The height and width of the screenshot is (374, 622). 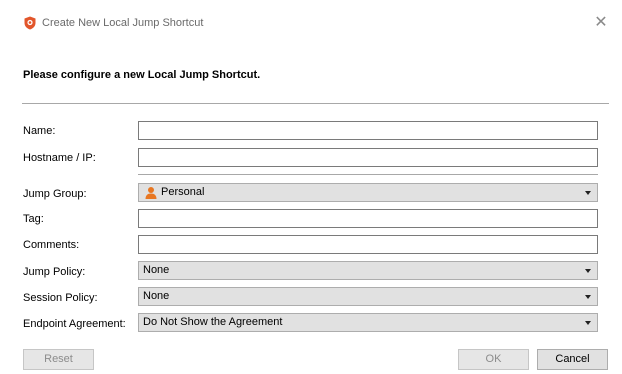 I want to click on jump-group-select: Personal, so click(x=368, y=192).